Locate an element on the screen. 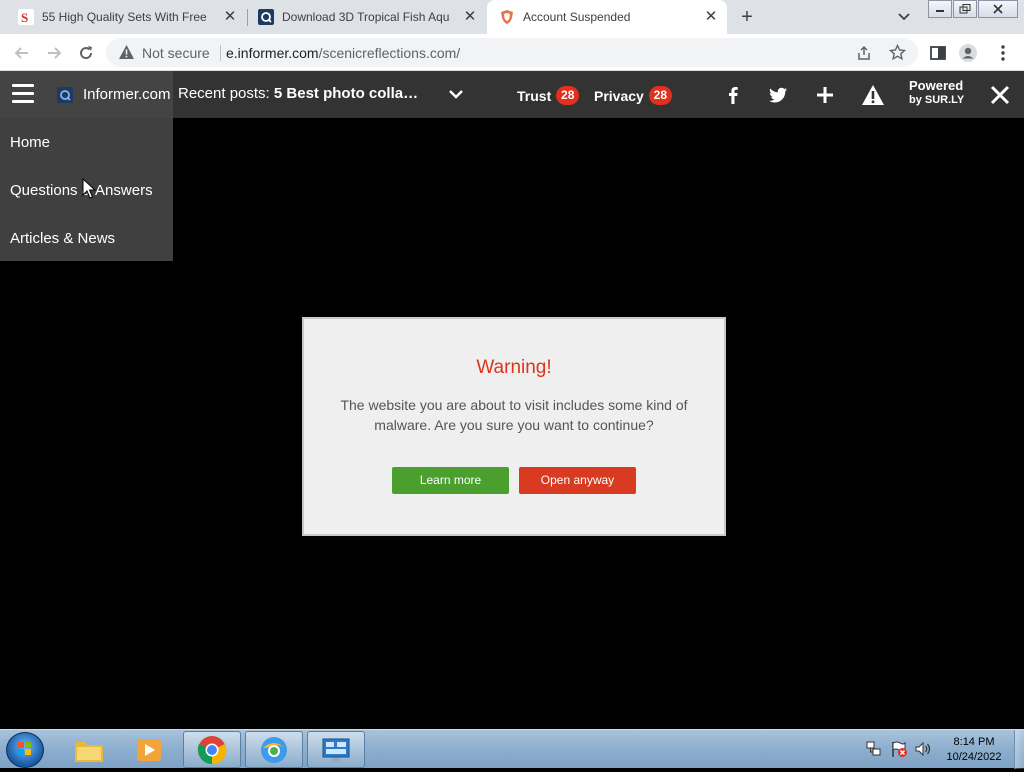  minimize-button is located at coordinates (940, 9).